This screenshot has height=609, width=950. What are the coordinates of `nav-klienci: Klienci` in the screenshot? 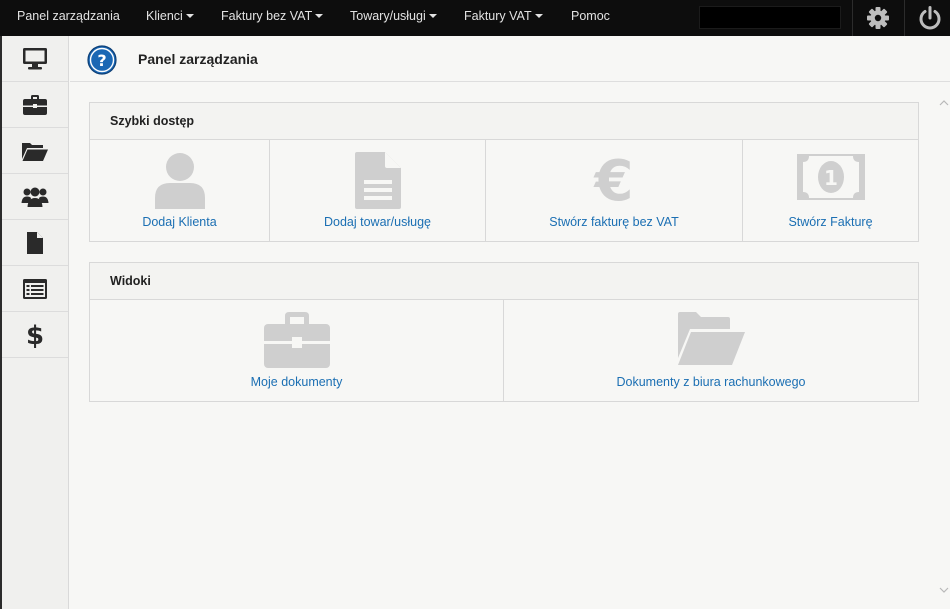 It's located at (170, 16).